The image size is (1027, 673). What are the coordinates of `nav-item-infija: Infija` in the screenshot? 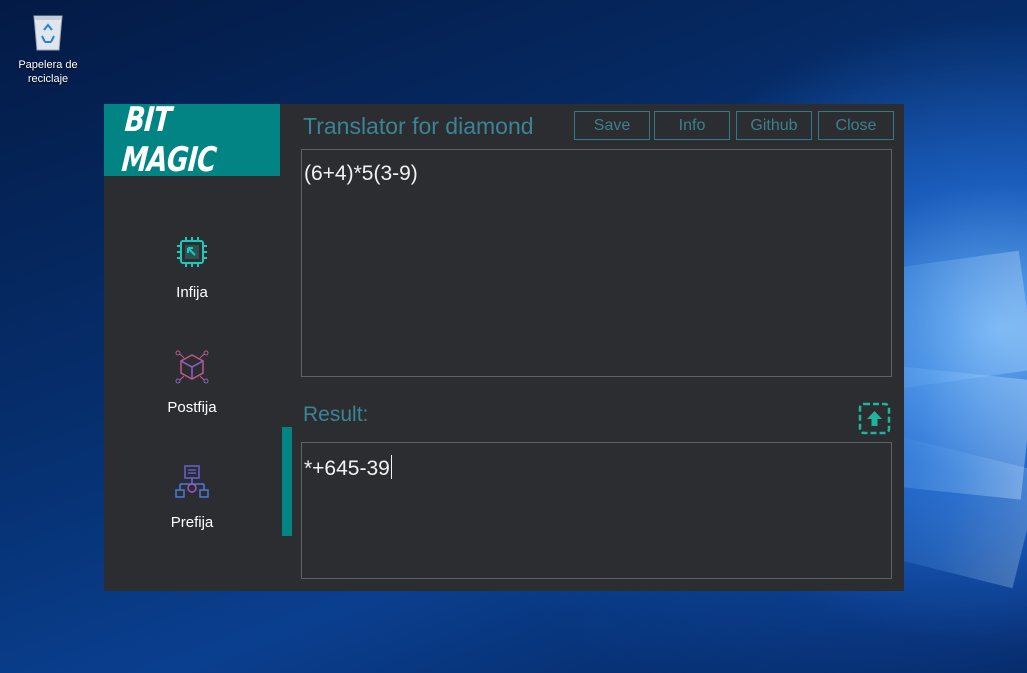 It's located at (192, 284).